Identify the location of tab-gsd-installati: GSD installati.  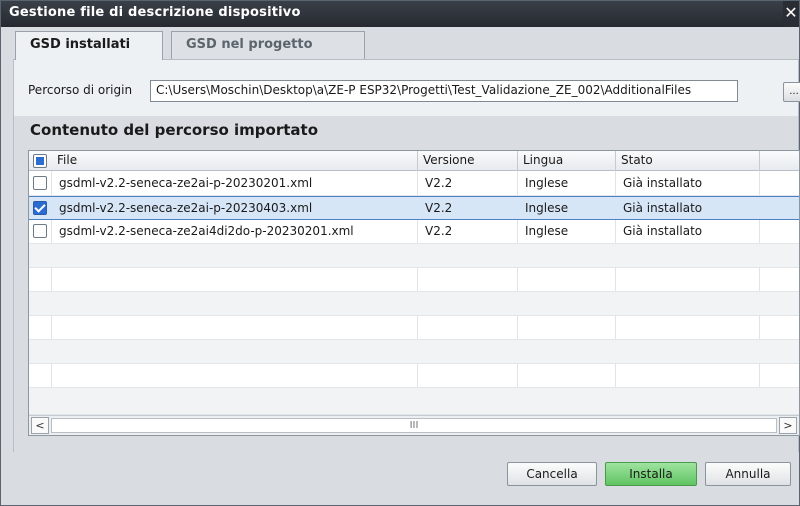
(89, 45).